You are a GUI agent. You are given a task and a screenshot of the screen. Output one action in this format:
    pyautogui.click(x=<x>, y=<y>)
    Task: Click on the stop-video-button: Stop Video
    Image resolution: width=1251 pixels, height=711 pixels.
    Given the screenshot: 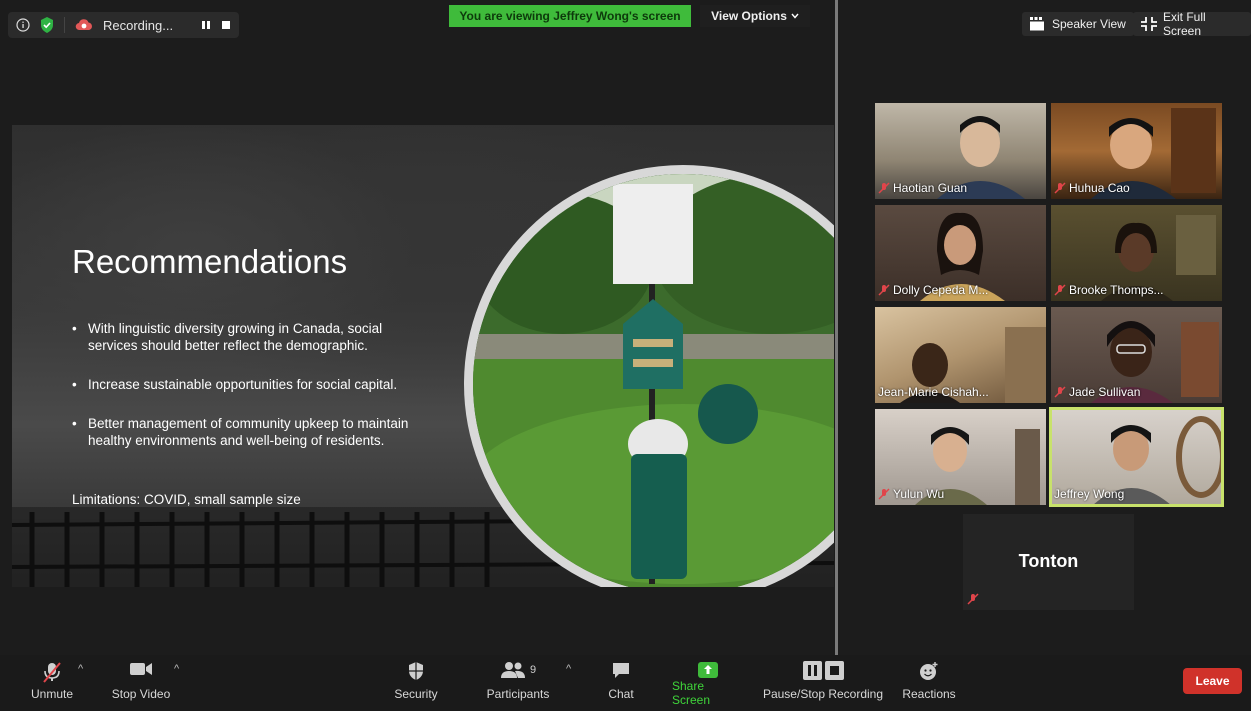 What is the action you would take?
    pyautogui.click(x=141, y=683)
    